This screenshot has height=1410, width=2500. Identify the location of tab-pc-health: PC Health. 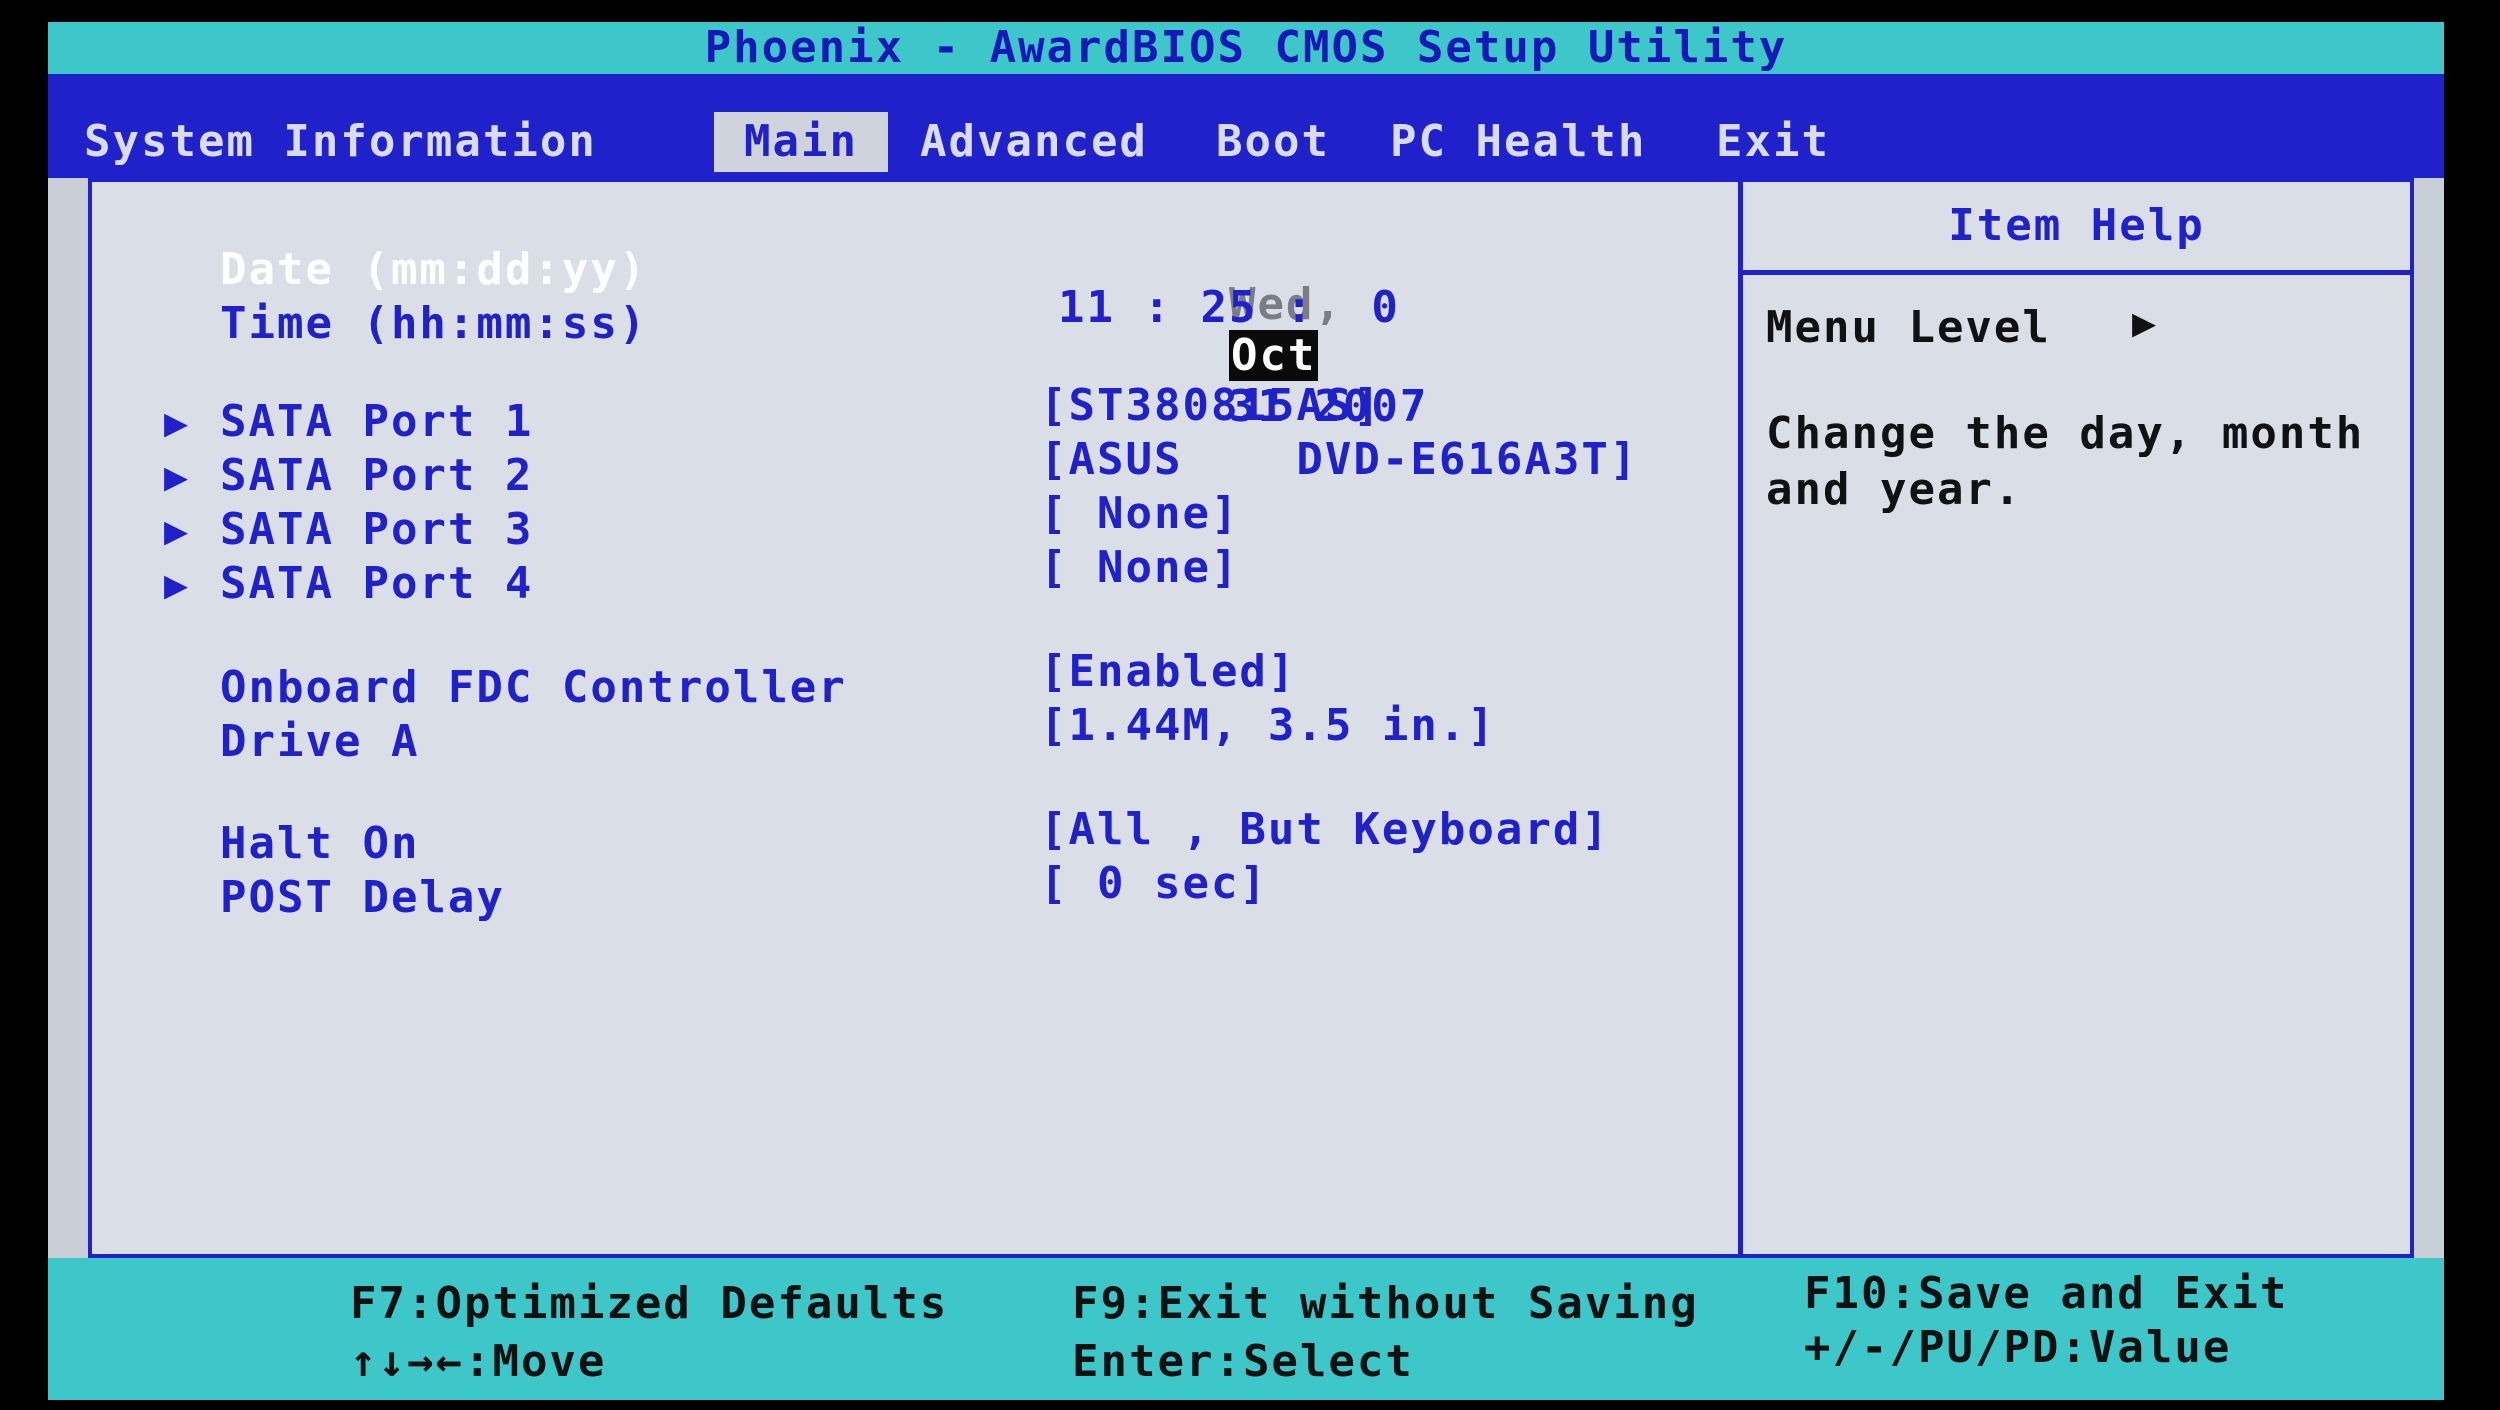
(1518, 142).